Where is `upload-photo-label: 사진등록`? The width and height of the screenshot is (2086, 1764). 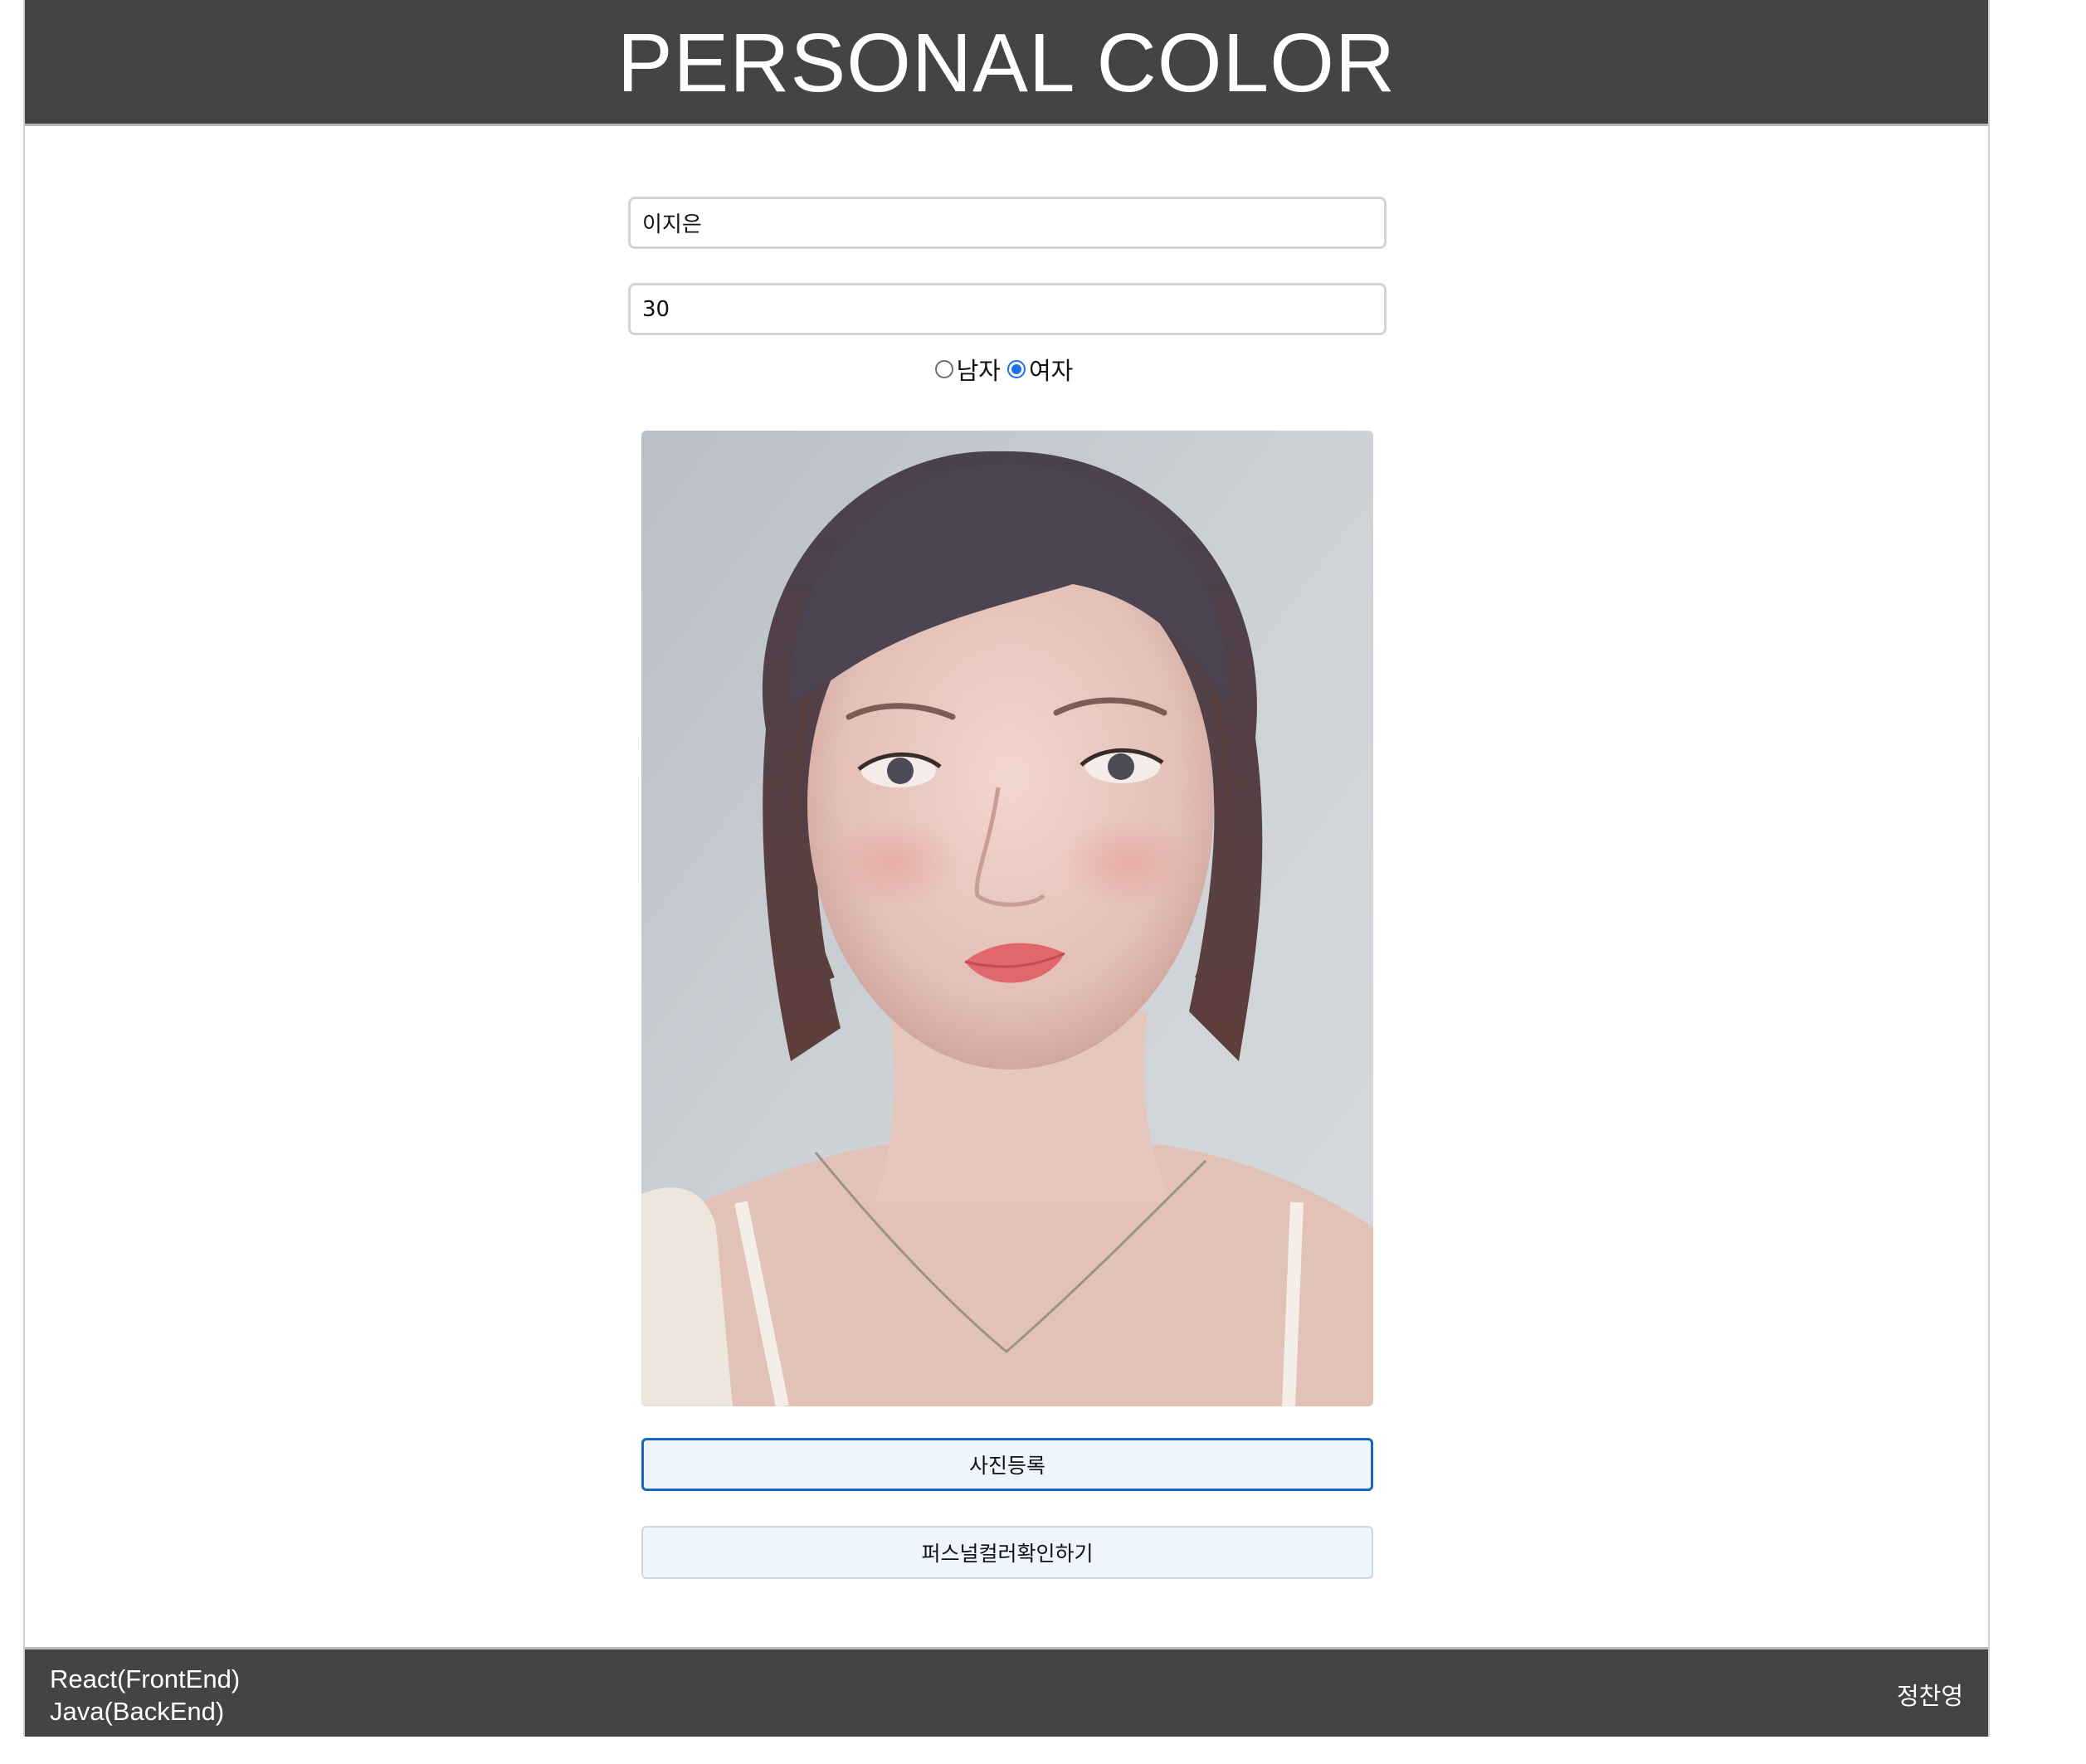 upload-photo-label: 사진등록 is located at coordinates (1007, 1466).